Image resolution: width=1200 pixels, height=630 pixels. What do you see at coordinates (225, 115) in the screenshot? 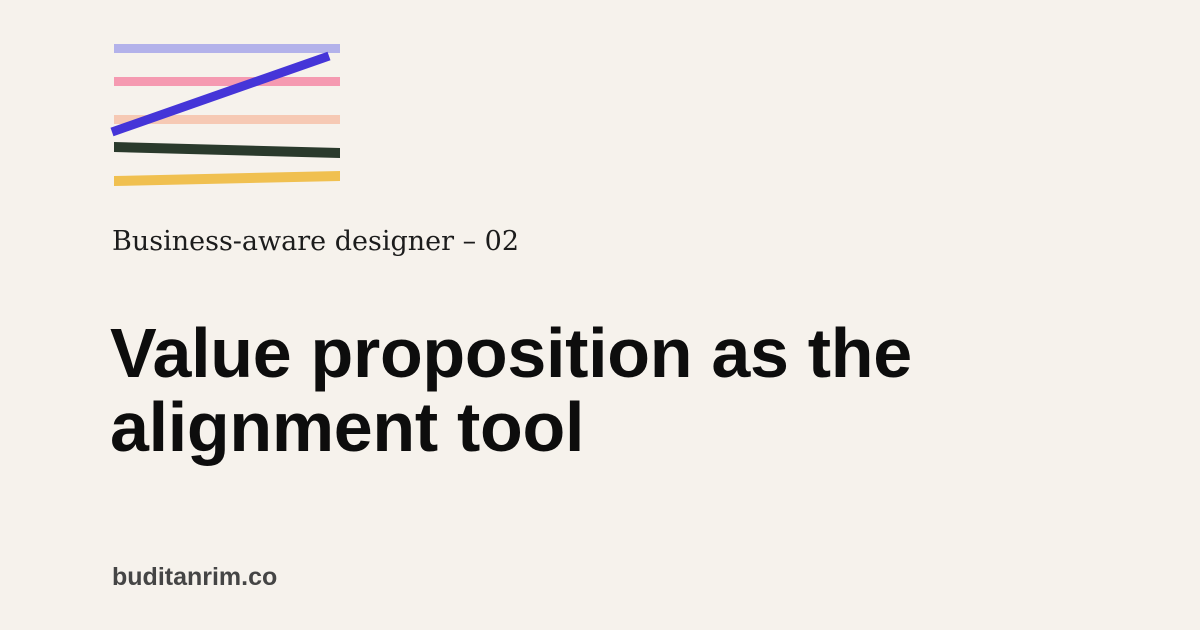
I see `stripes-logo-icon` at bounding box center [225, 115].